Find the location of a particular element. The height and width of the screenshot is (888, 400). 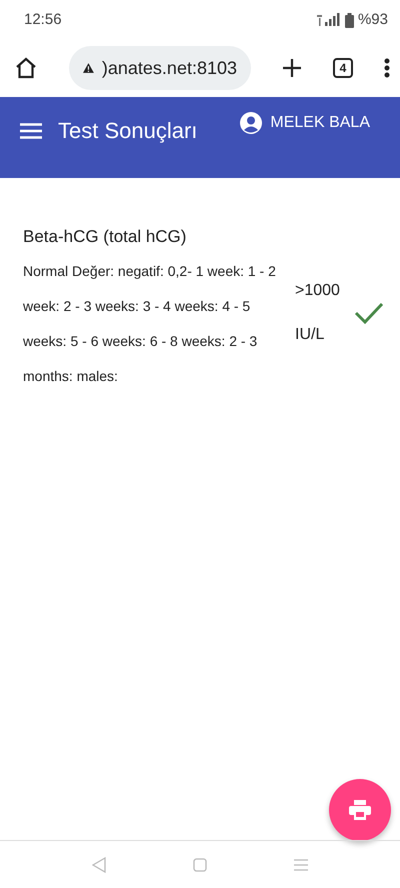

result-unit: IU/L is located at coordinates (310, 335).